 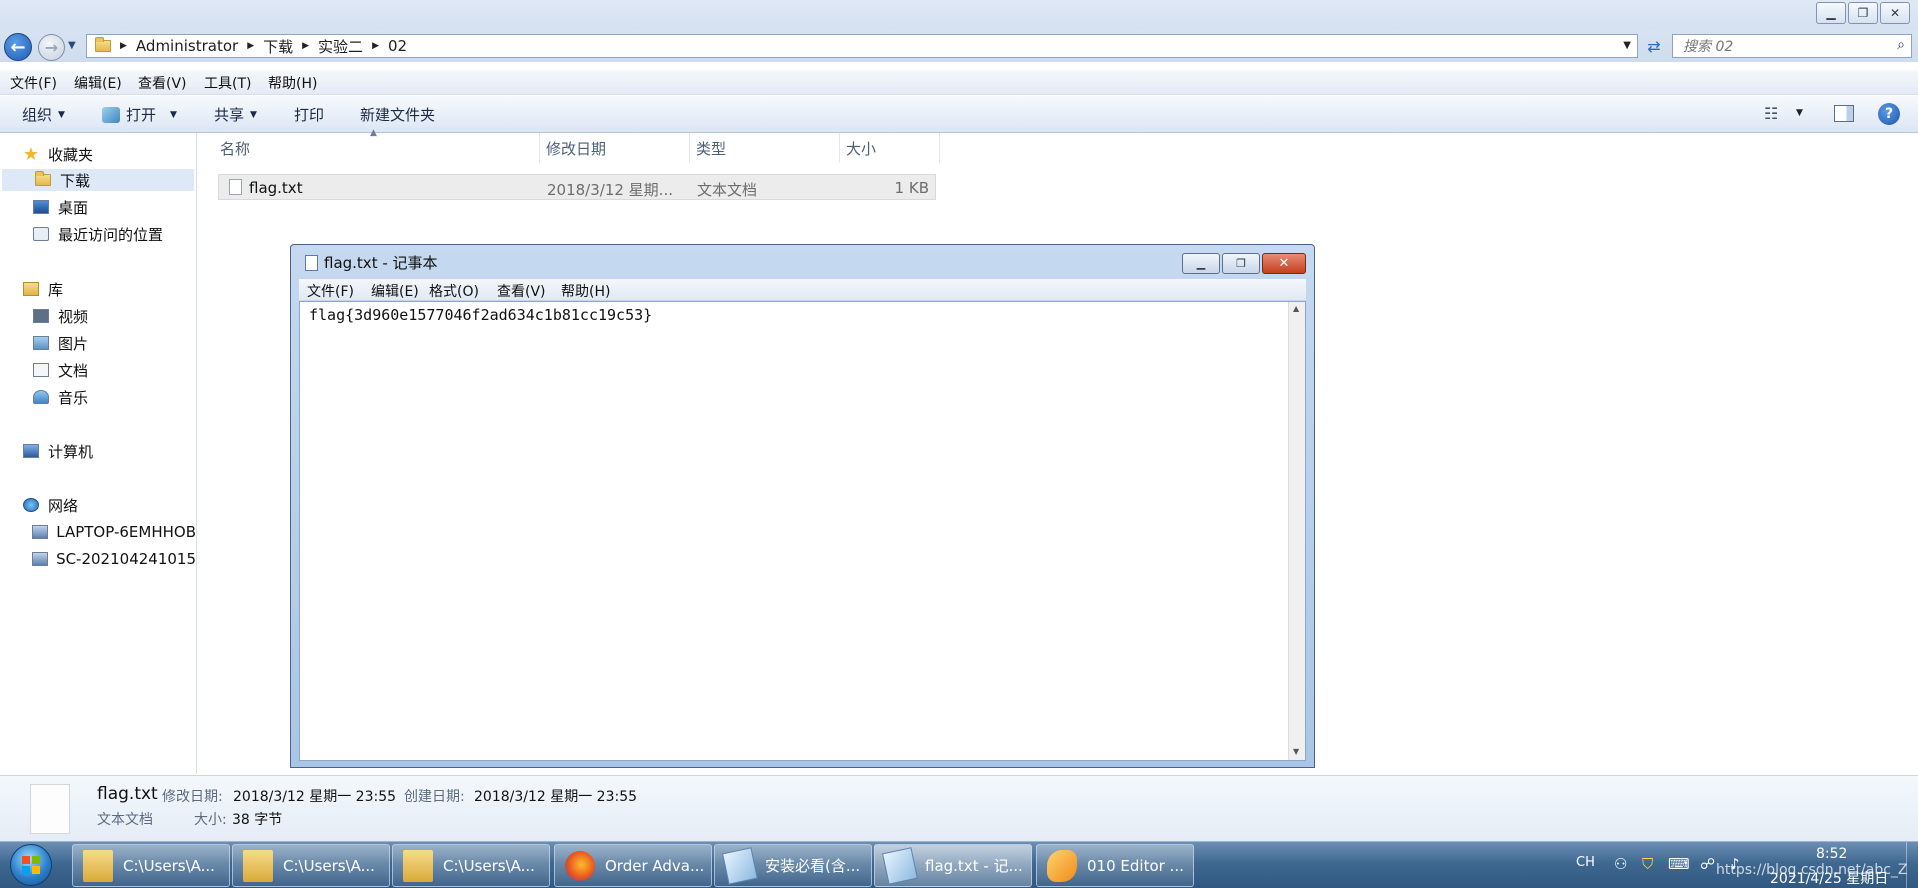 I want to click on nav-network: 网络, so click(x=50, y=505).